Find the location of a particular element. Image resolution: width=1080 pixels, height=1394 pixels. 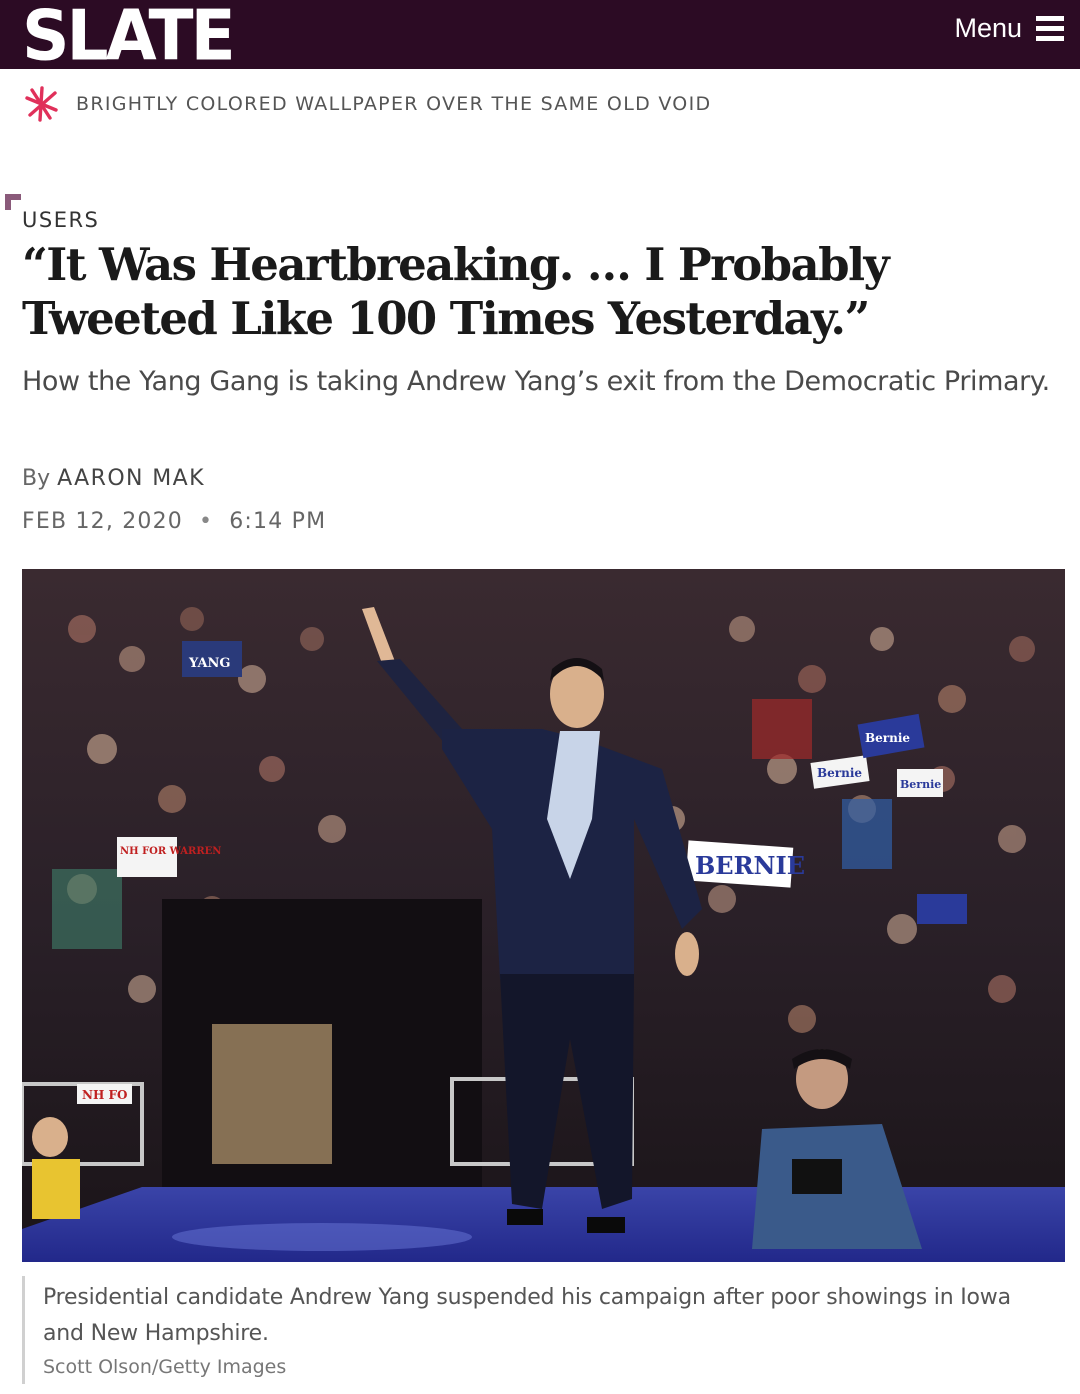

sign-yang: YANG is located at coordinates (209, 663).